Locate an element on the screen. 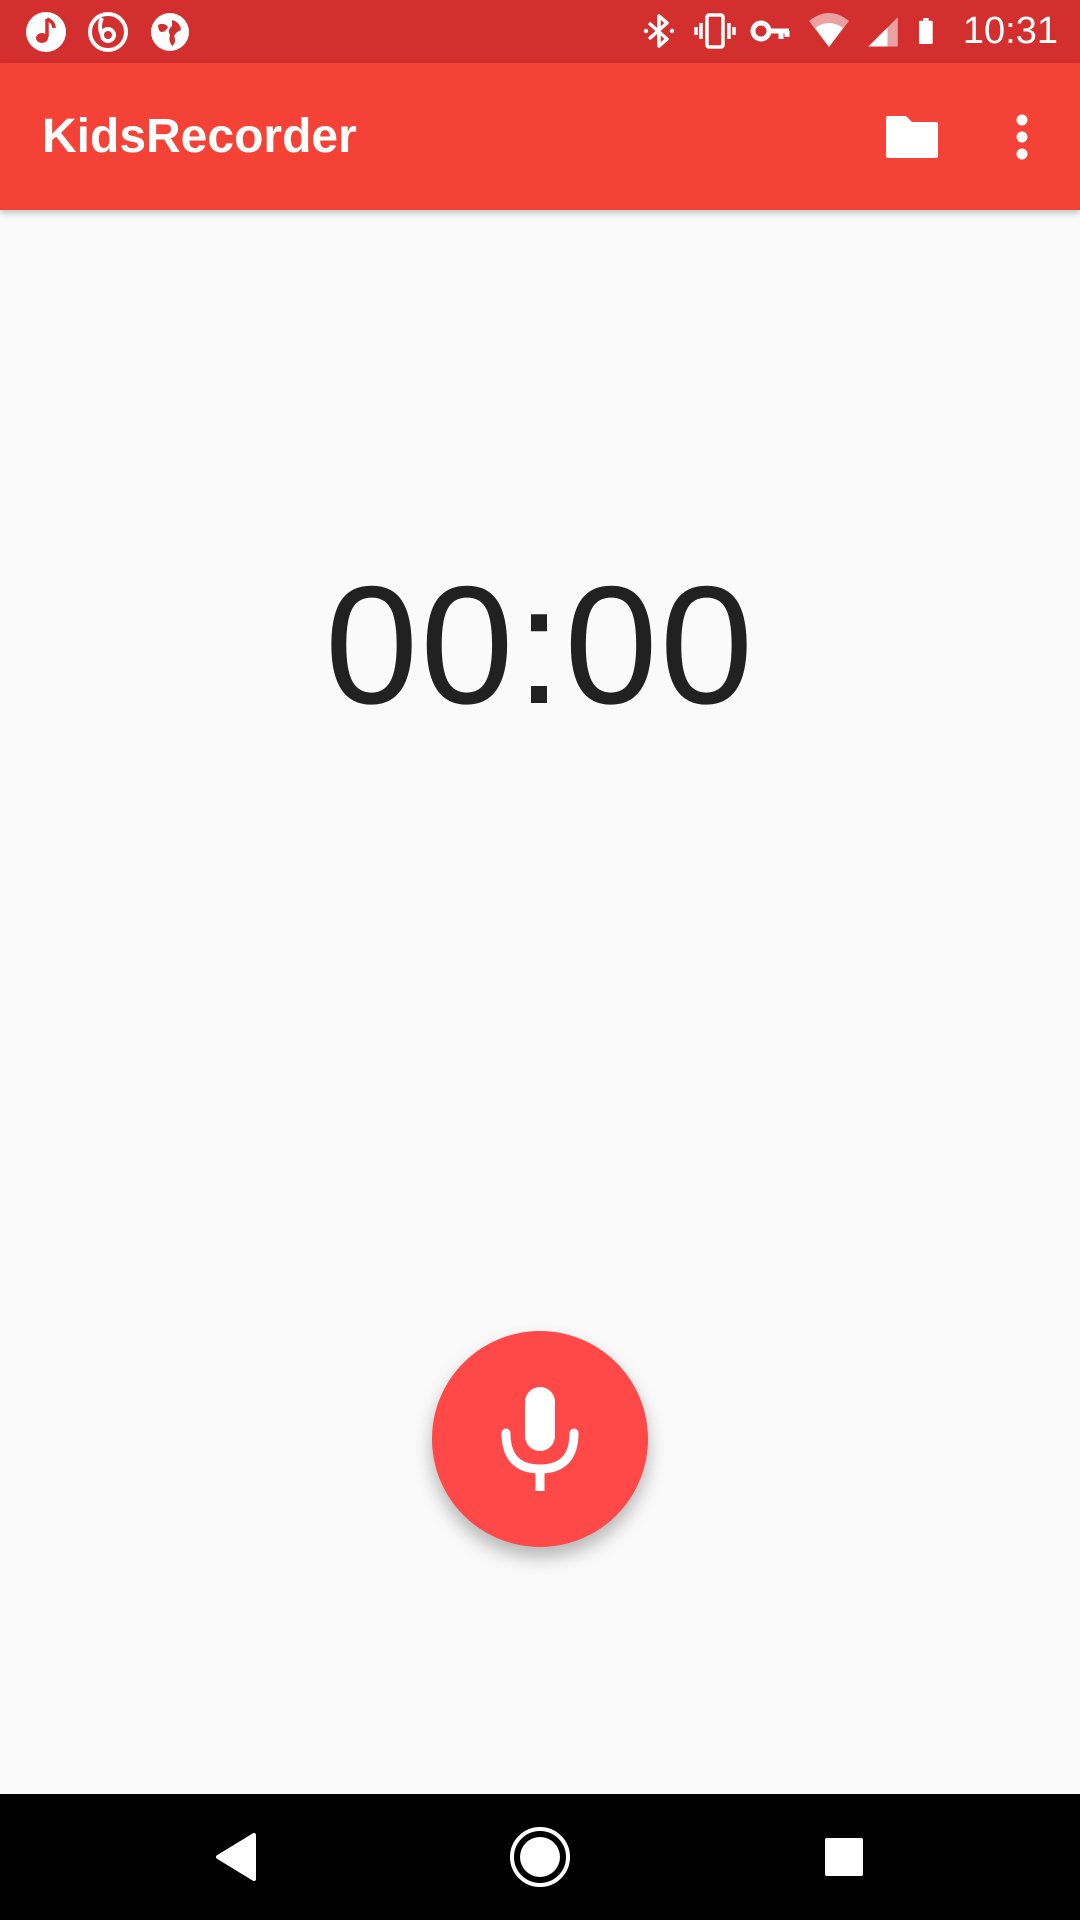  nav-recents-button is located at coordinates (844, 1857).